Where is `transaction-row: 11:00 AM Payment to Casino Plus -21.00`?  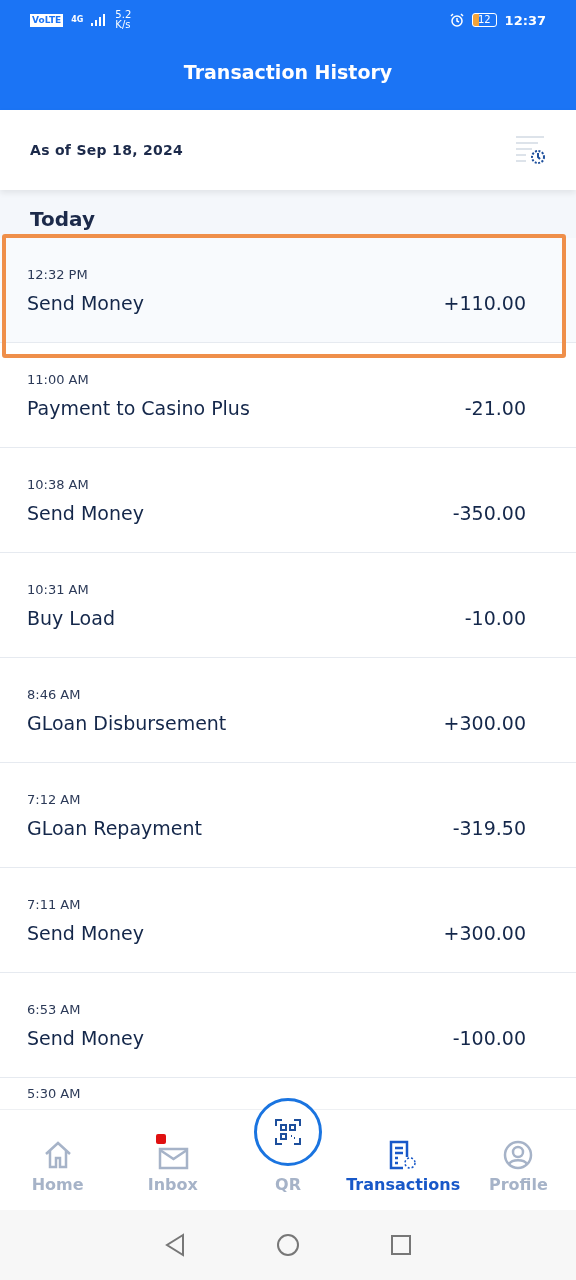
transaction-row: 11:00 AM Payment to Casino Plus -21.00 is located at coordinates (288, 395).